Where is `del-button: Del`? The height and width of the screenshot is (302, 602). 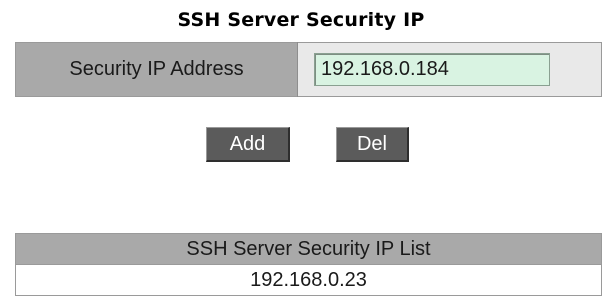 del-button: Del is located at coordinates (372, 144).